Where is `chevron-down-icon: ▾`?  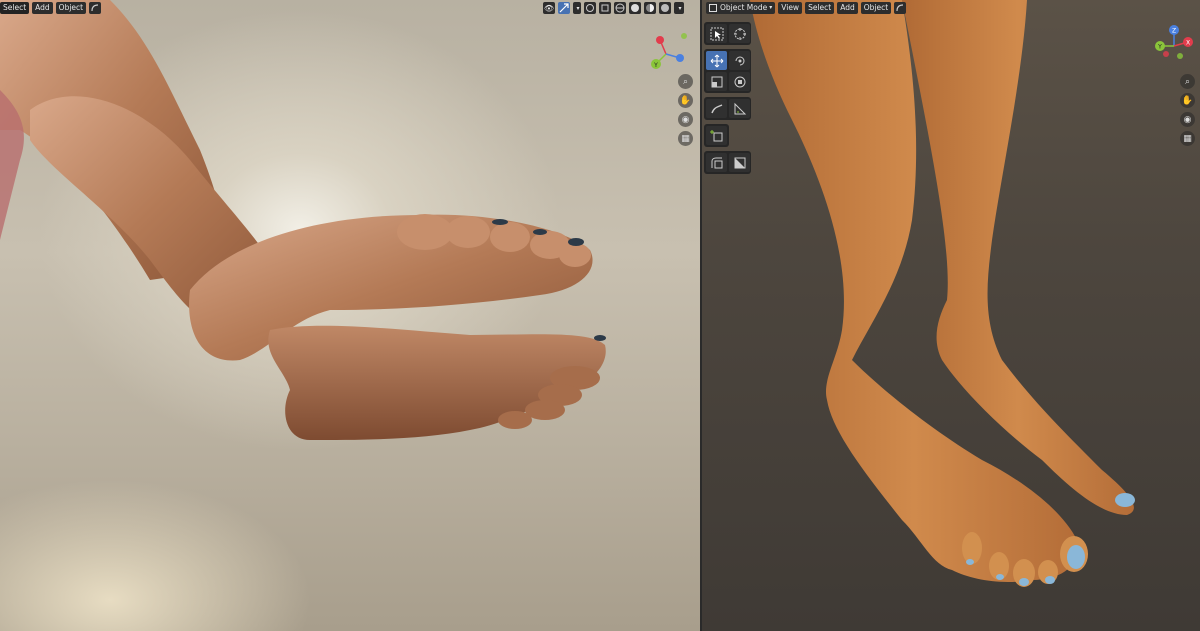 chevron-down-icon: ▾ is located at coordinates (771, 7).